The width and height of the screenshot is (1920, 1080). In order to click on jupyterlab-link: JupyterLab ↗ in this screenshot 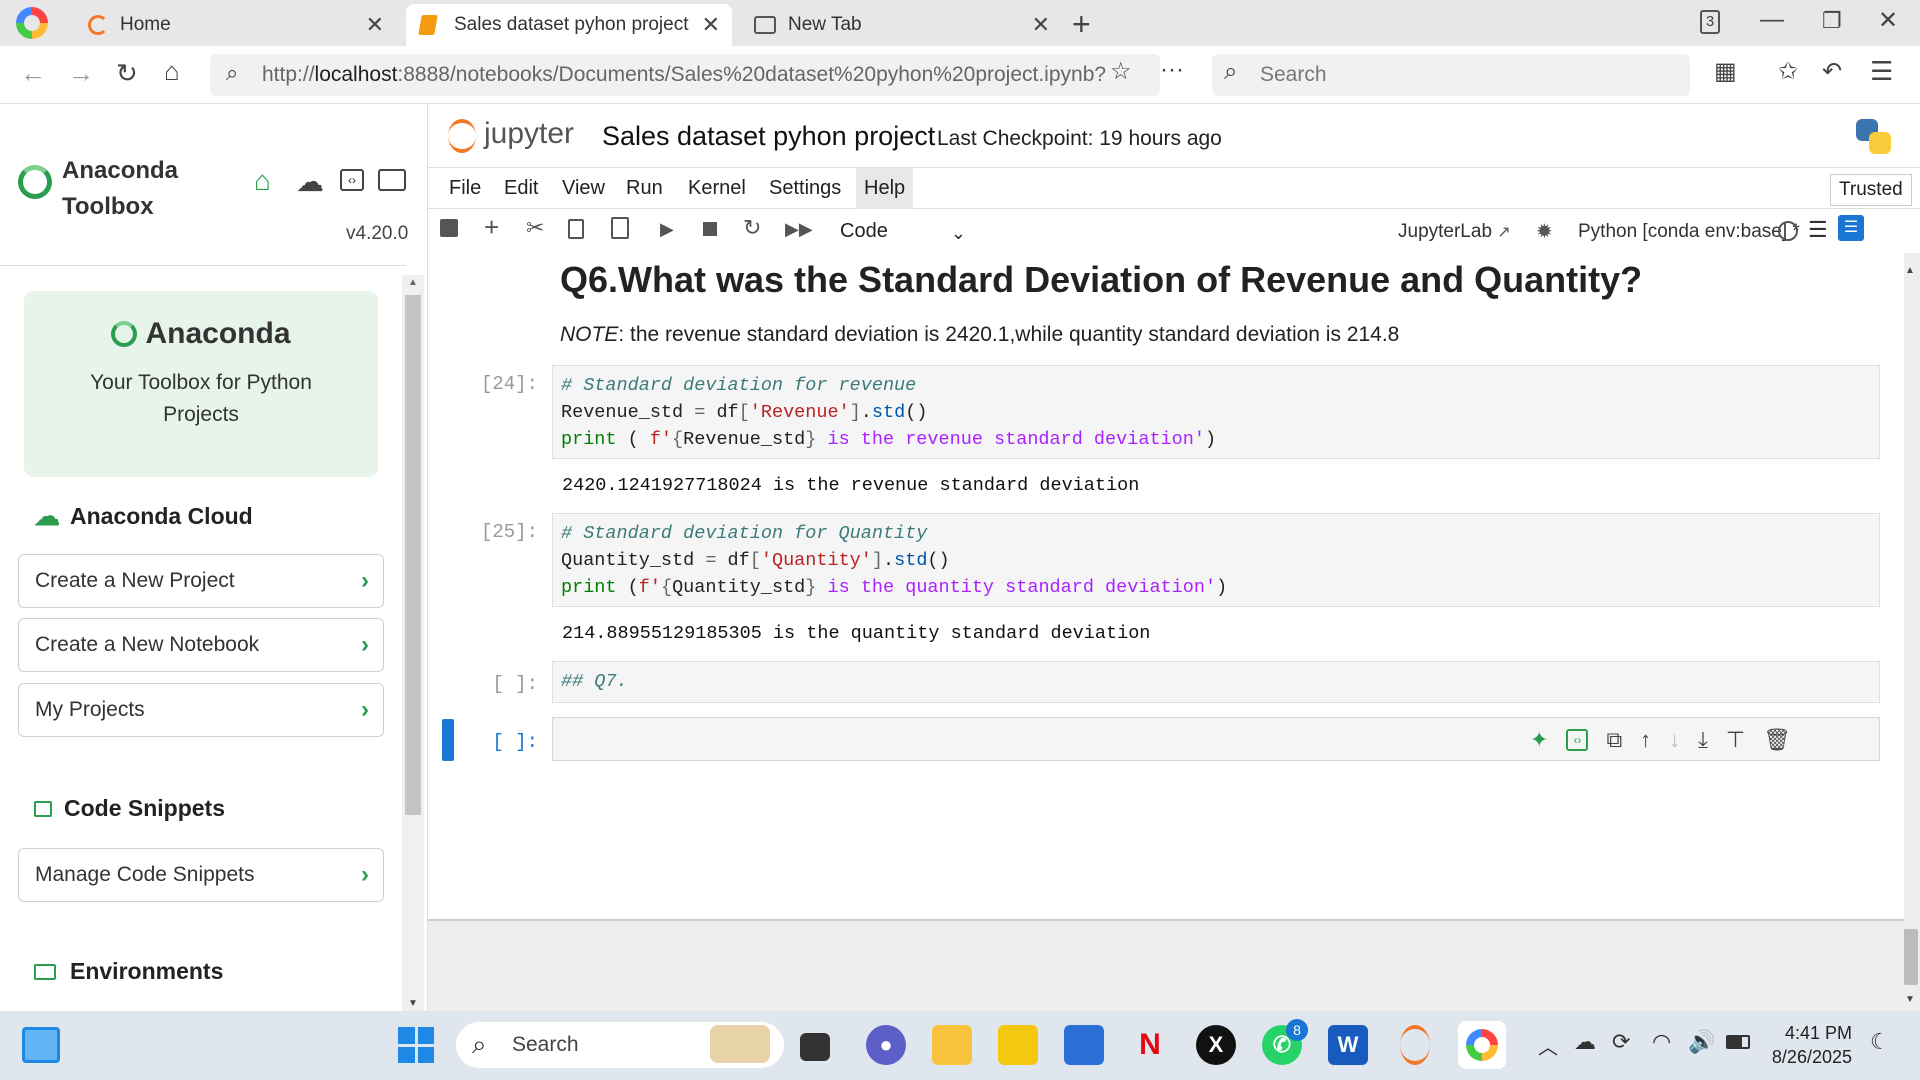, I will do `click(1454, 232)`.